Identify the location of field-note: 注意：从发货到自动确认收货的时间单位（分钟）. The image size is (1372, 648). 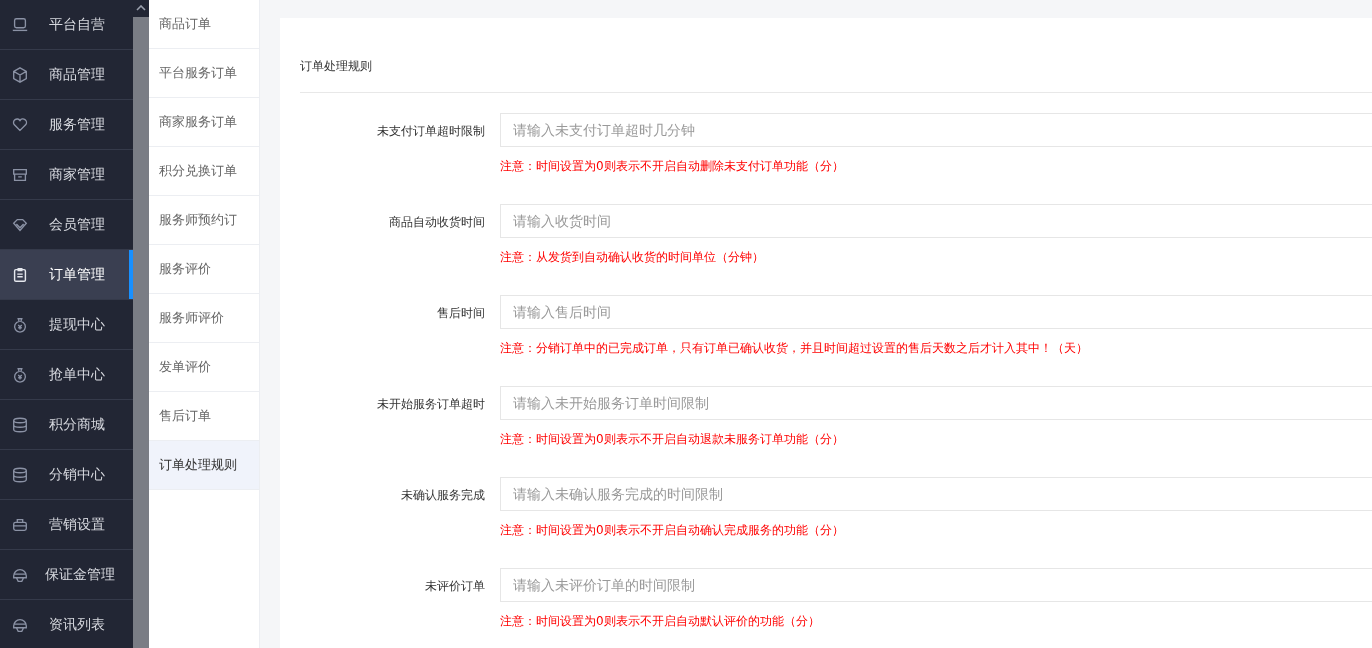
(632, 257).